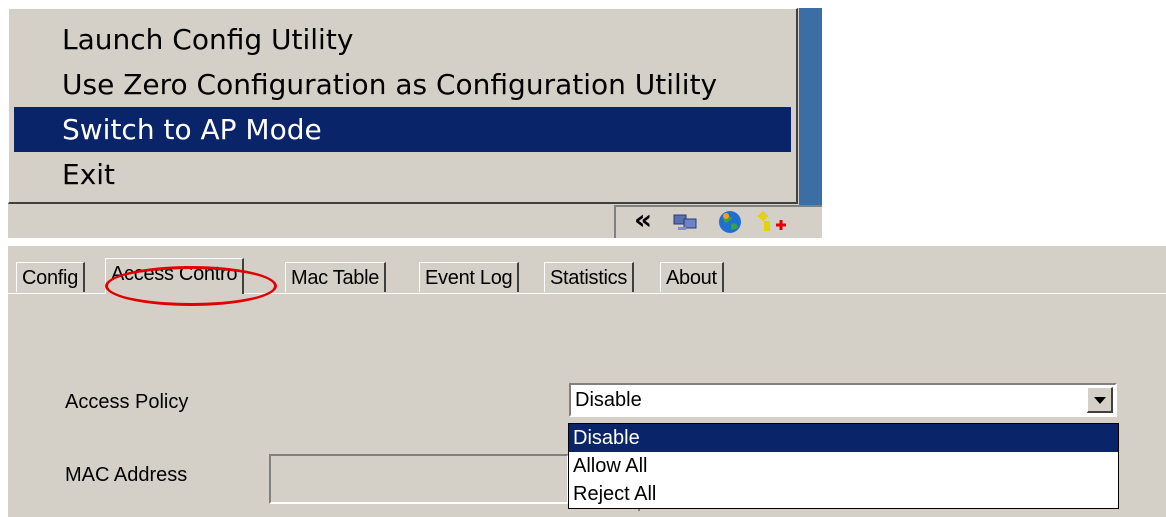 This screenshot has height=517, width=1166. I want to click on wireless-ap-icon, so click(771, 222).